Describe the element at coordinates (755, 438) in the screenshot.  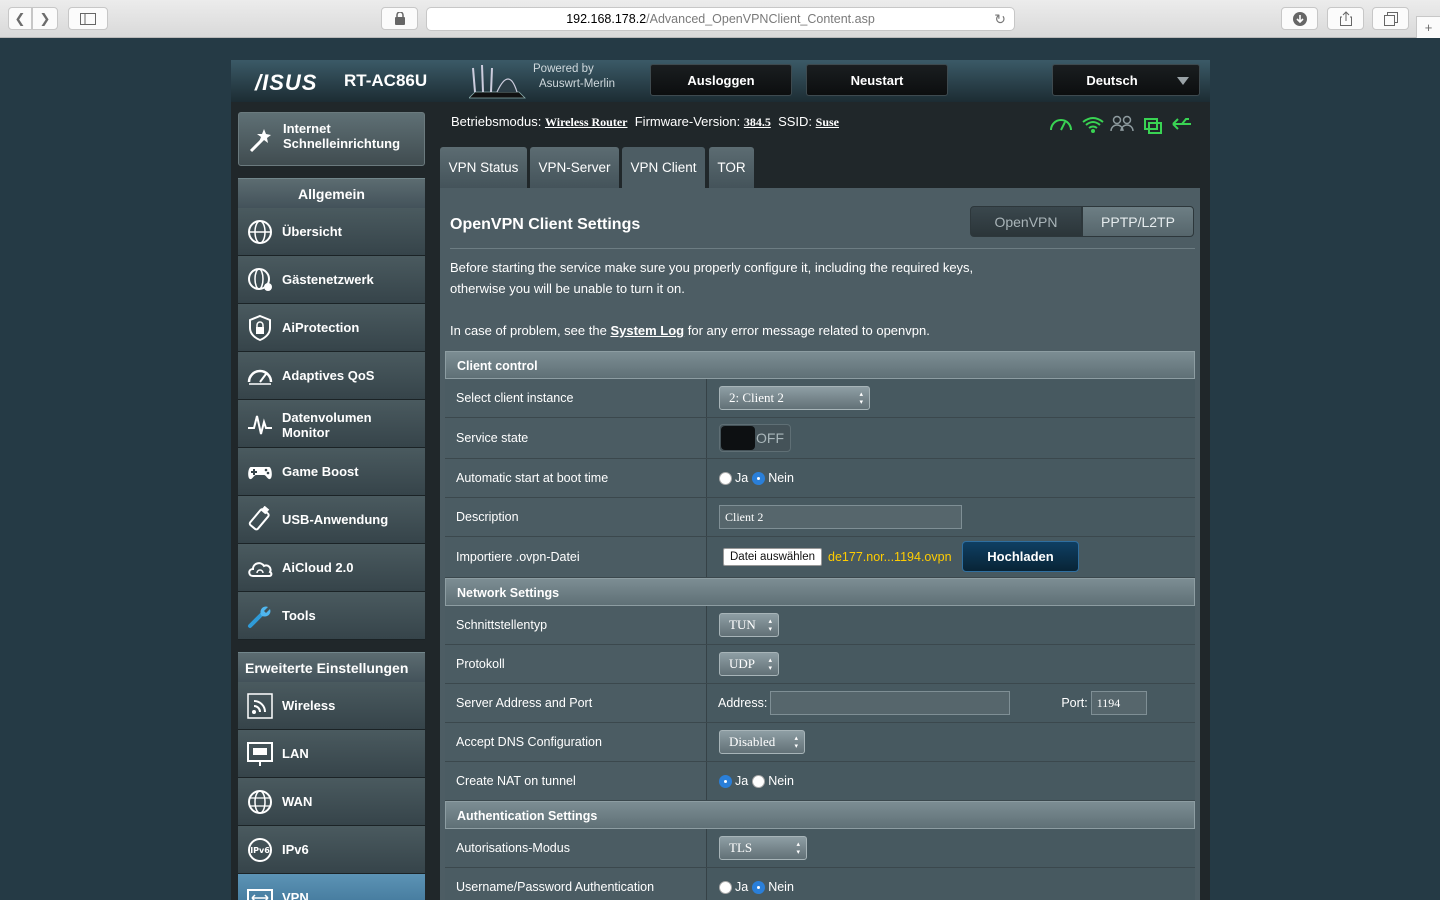
I see `service-state-toggle: OFF` at that location.